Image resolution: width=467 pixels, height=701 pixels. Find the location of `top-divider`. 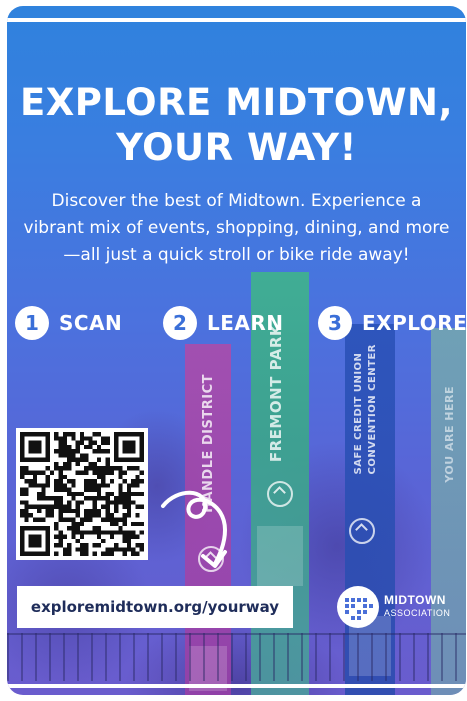

top-divider is located at coordinates (236, 20).